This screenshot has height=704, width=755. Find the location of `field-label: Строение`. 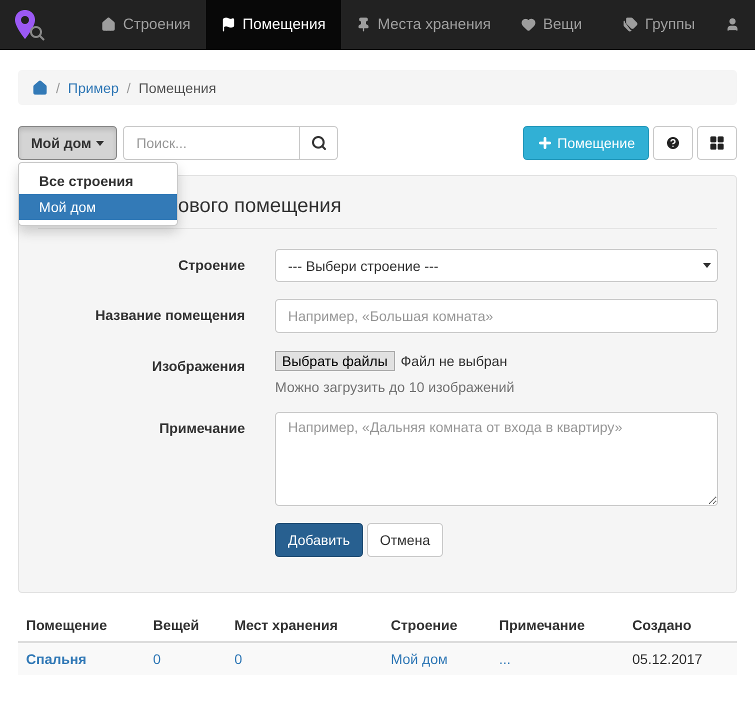

field-label: Строение is located at coordinates (211, 265).